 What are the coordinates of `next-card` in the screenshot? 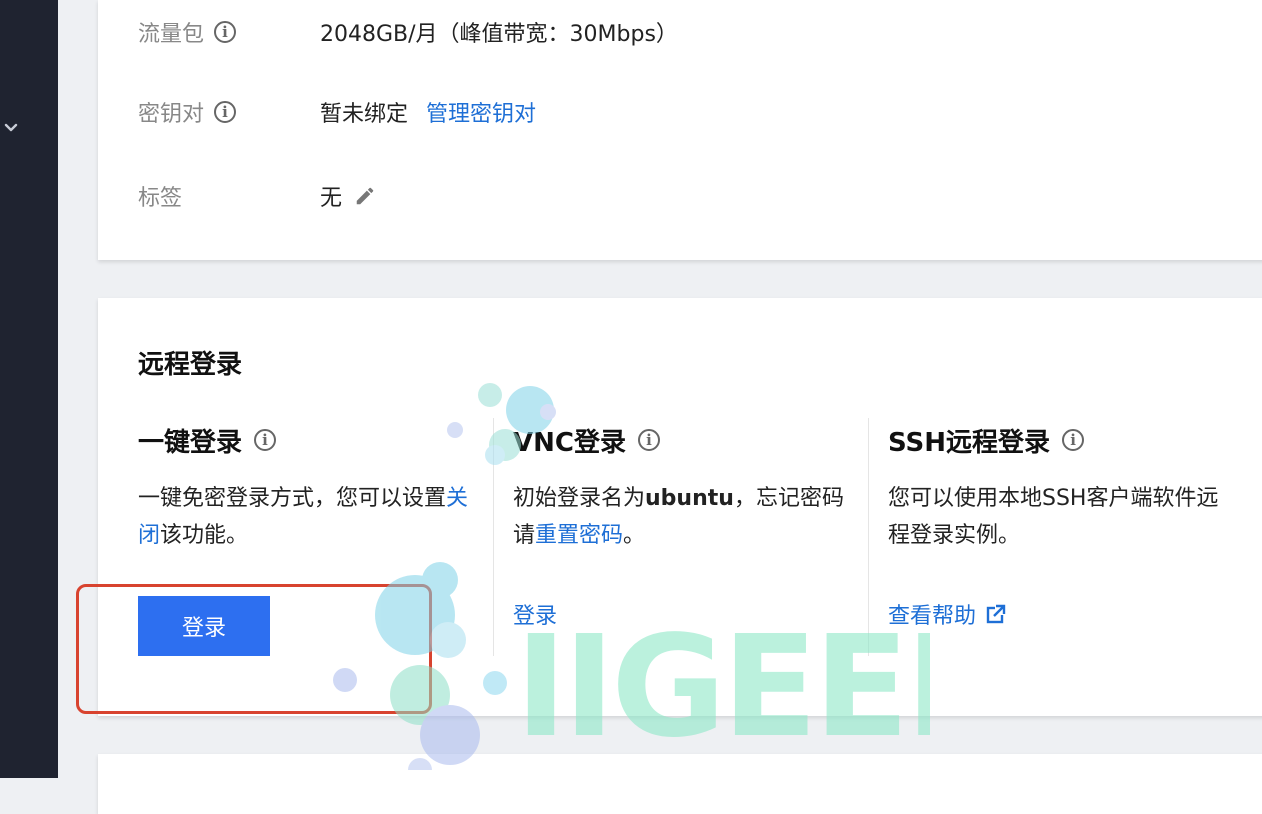 It's located at (680, 784).